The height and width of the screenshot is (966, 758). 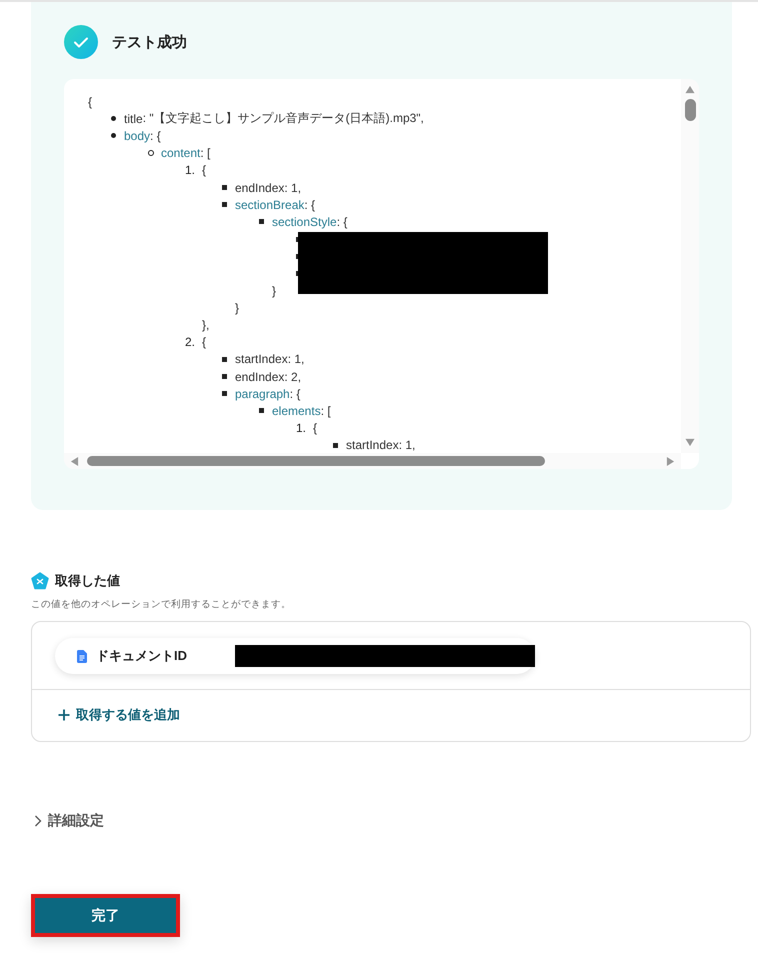 What do you see at coordinates (262, 393) in the screenshot?
I see `json-key: paragraph` at bounding box center [262, 393].